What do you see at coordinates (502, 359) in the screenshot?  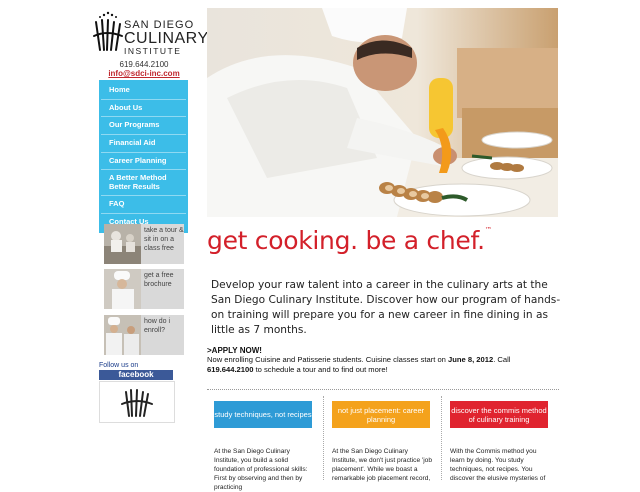 I see `enroll-text-mid: . Call` at bounding box center [502, 359].